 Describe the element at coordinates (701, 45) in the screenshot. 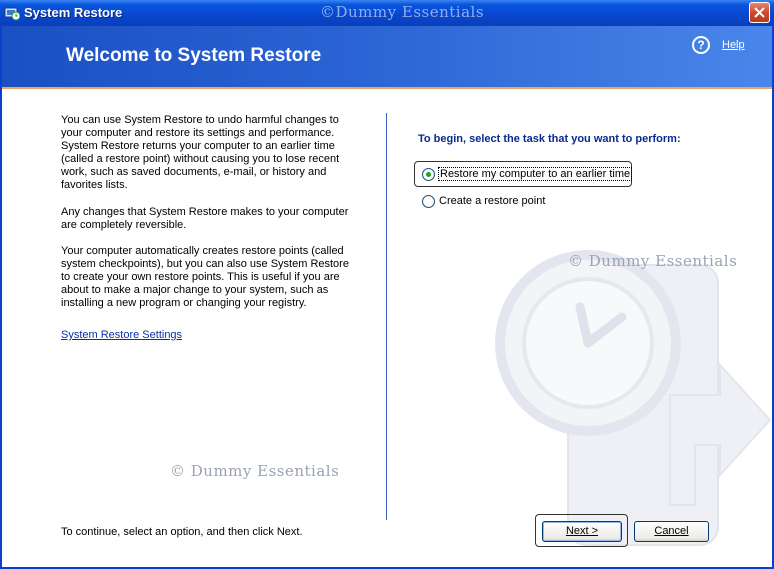

I see `help-icon: ?` at that location.